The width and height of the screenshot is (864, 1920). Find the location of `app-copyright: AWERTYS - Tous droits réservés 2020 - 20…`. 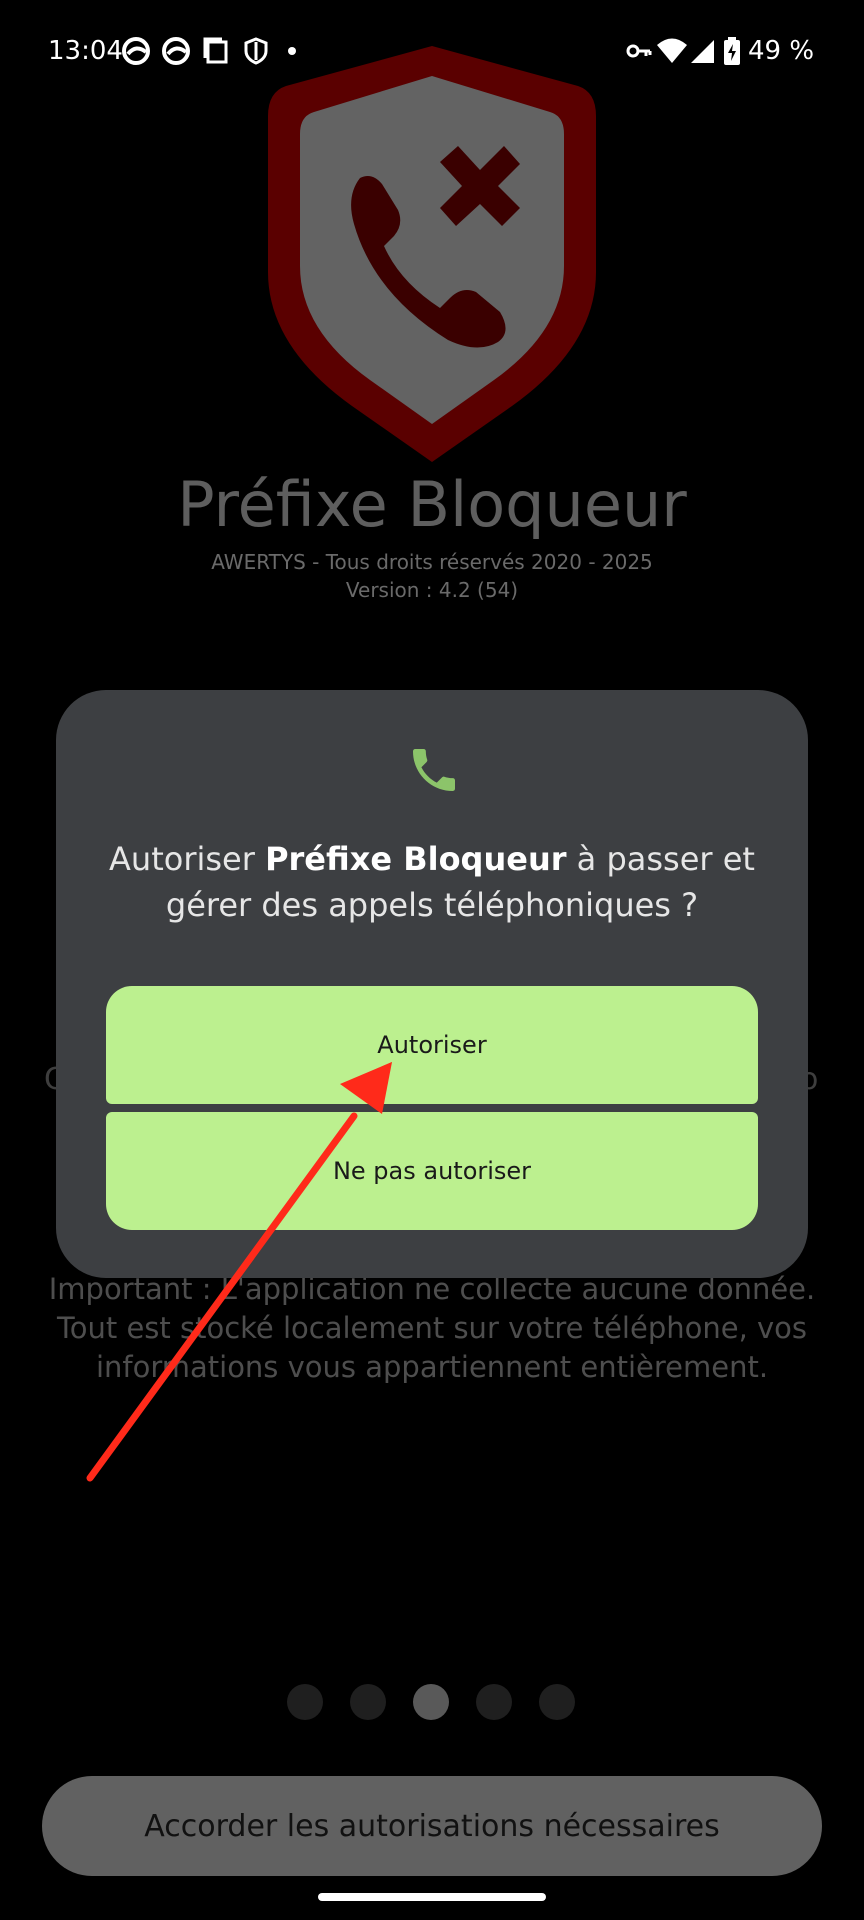

app-copyright: AWERTYS - Tous droits réservés 2020 - 20… is located at coordinates (432, 562).